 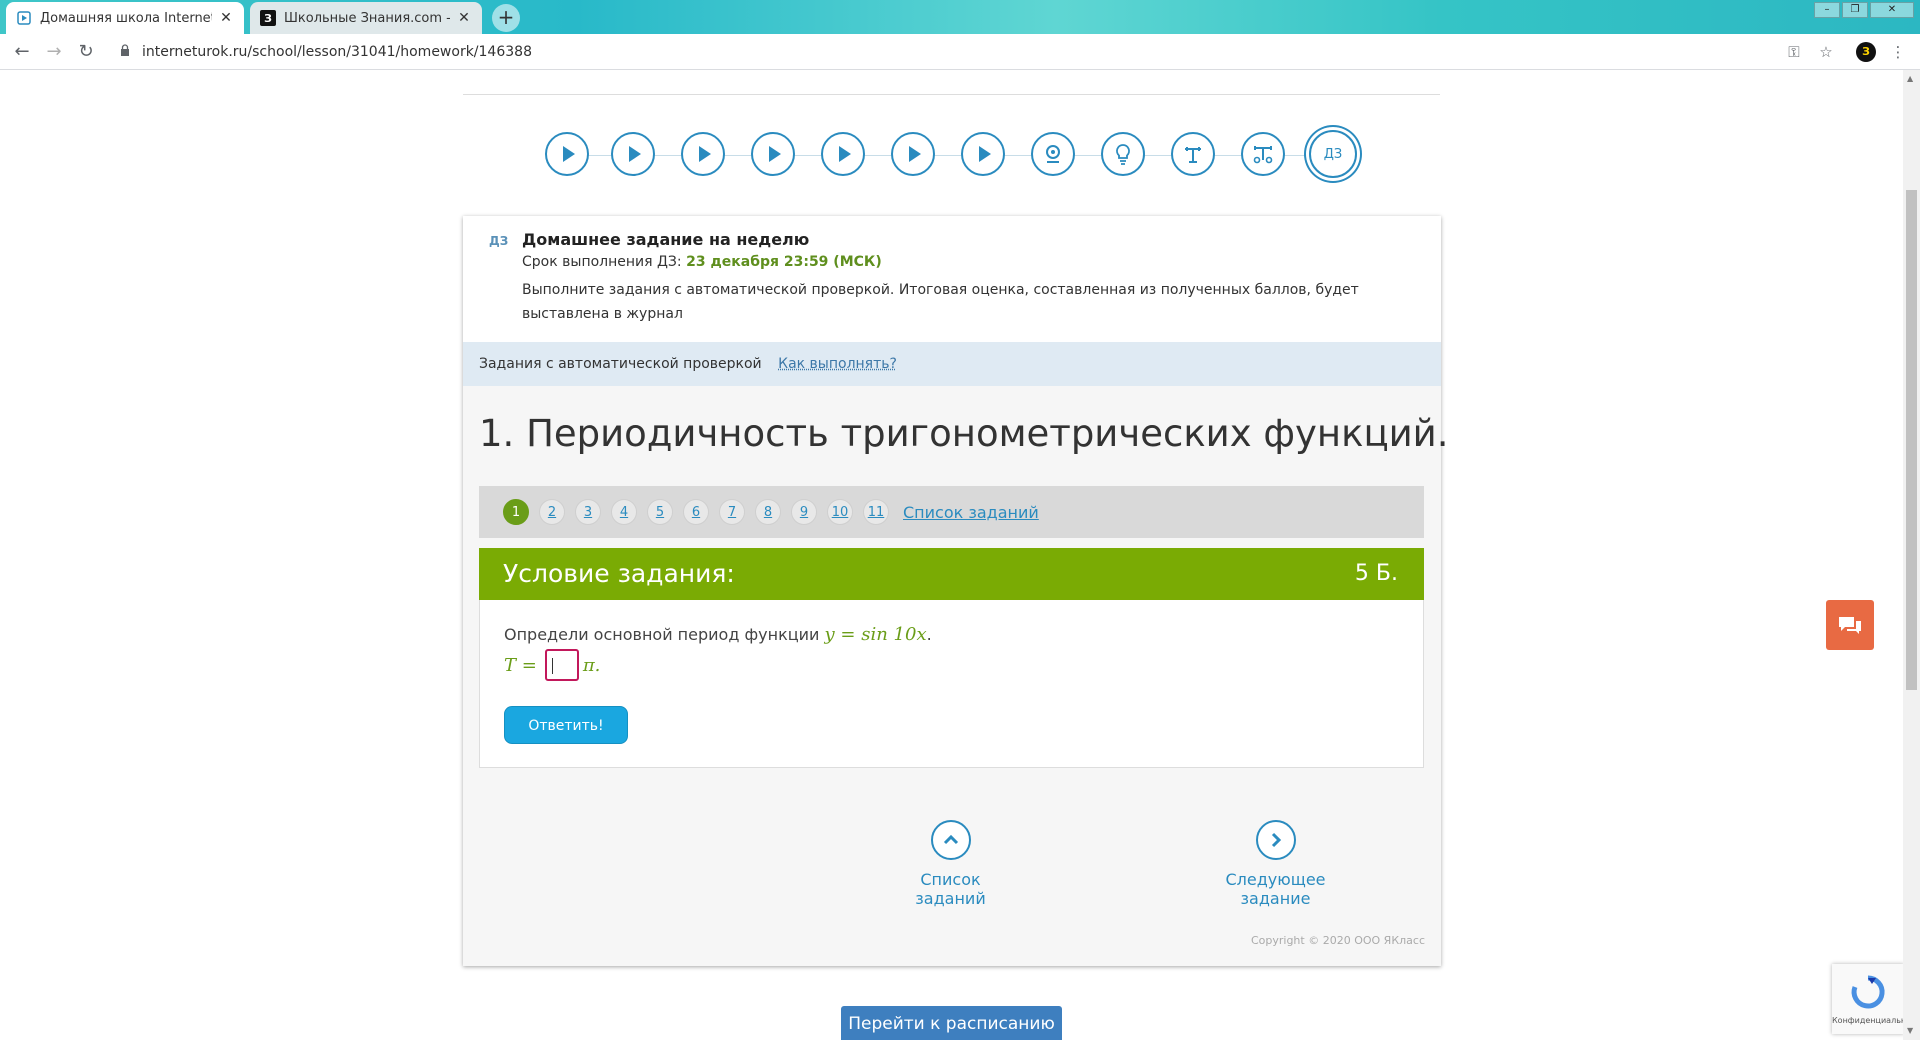 I want to click on page-11: 11, so click(x=876, y=512).